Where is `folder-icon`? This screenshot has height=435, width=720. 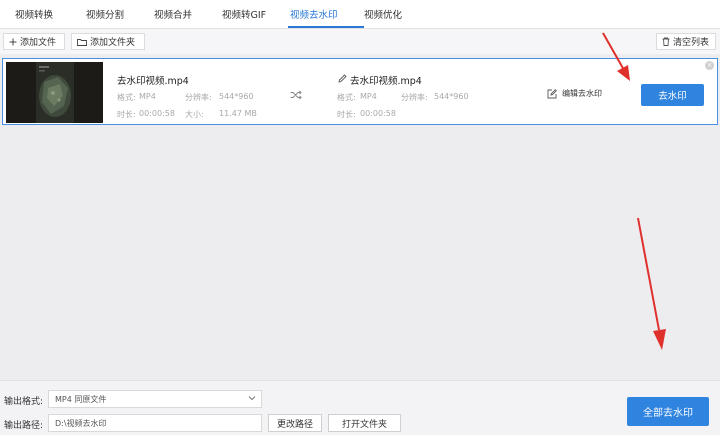 folder-icon is located at coordinates (82, 42).